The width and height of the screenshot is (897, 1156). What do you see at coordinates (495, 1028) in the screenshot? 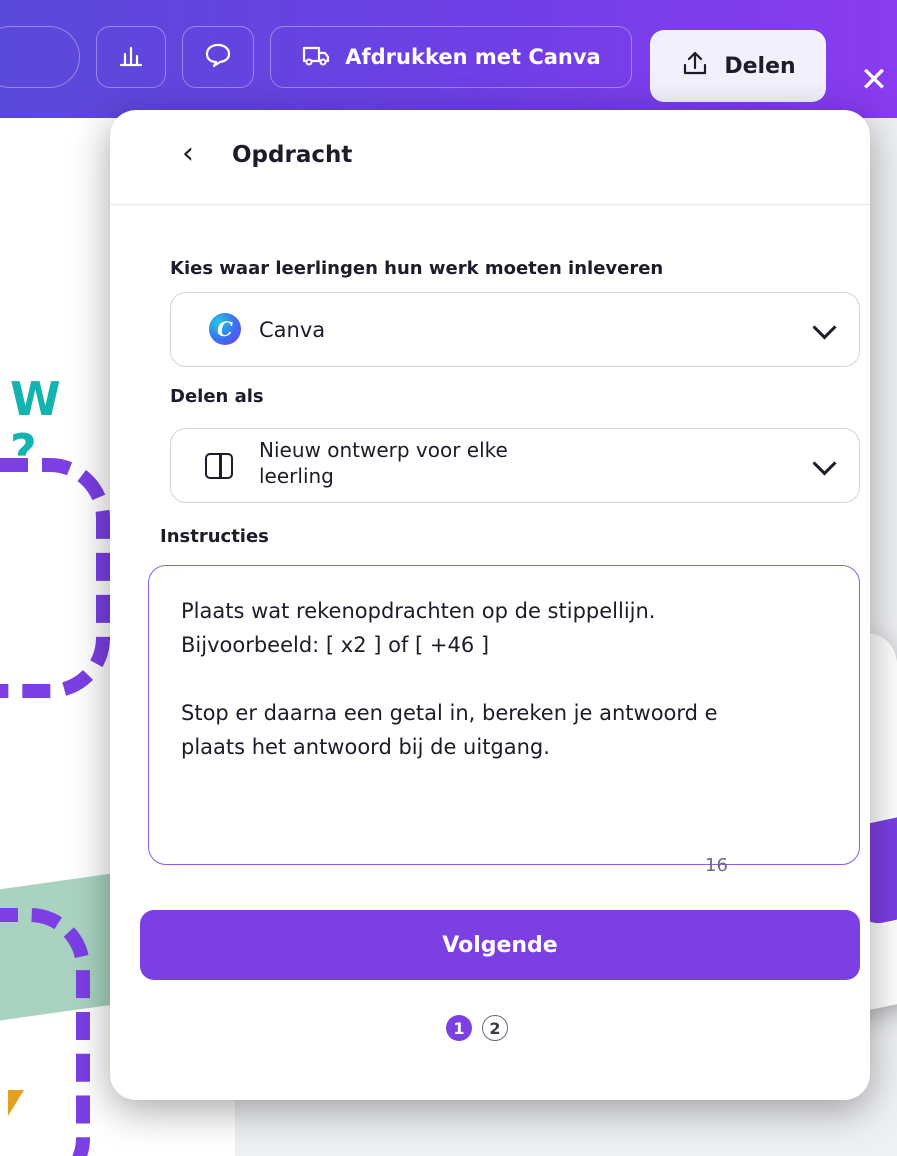
I see `step-2: 2` at bounding box center [495, 1028].